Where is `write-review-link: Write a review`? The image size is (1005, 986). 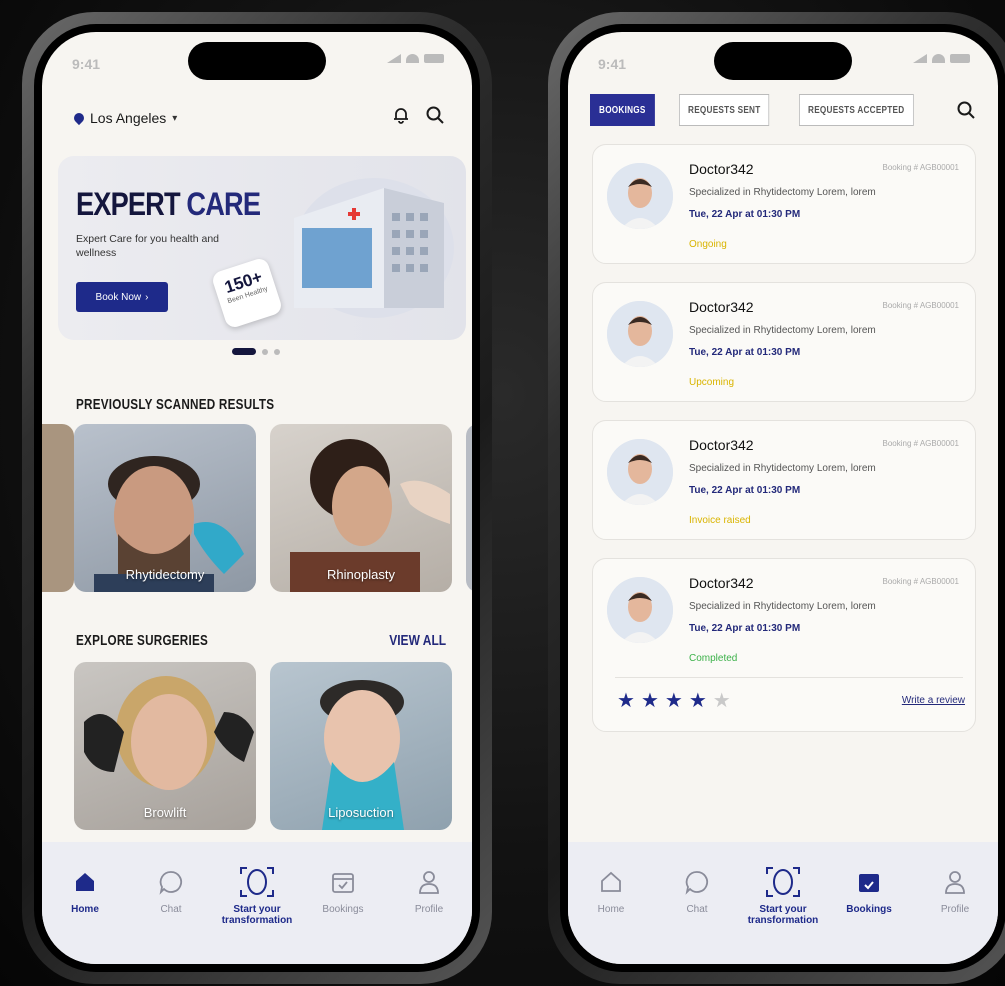 write-review-link: Write a review is located at coordinates (933, 700).